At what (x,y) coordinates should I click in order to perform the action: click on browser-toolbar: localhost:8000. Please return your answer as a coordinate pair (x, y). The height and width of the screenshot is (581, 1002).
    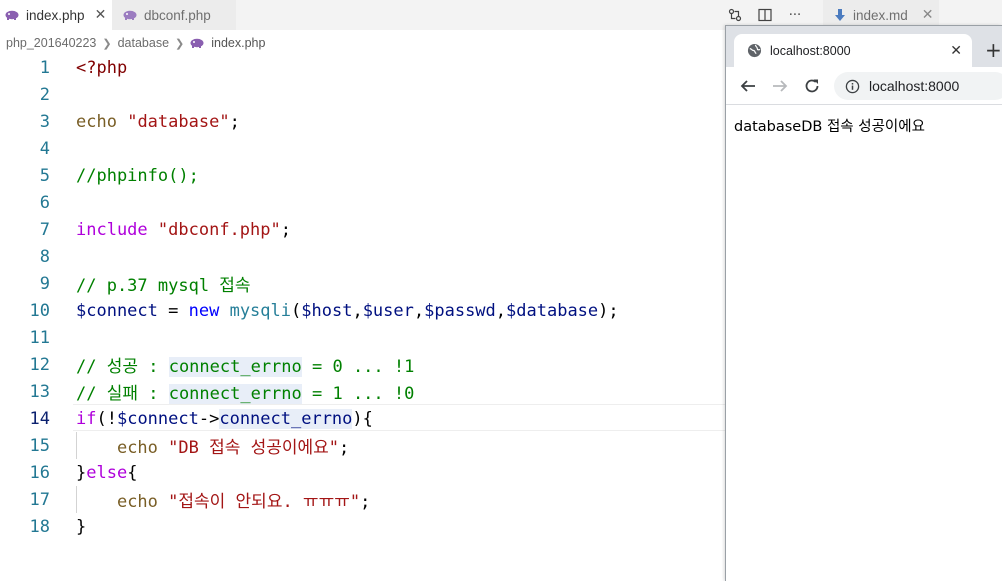
    Looking at the image, I should click on (864, 86).